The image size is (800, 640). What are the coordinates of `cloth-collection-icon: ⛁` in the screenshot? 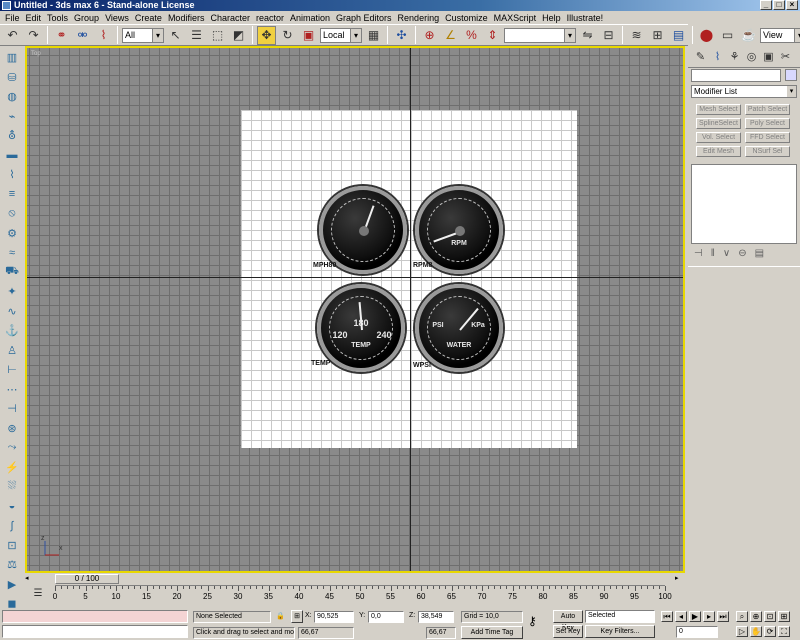 It's located at (12, 78).